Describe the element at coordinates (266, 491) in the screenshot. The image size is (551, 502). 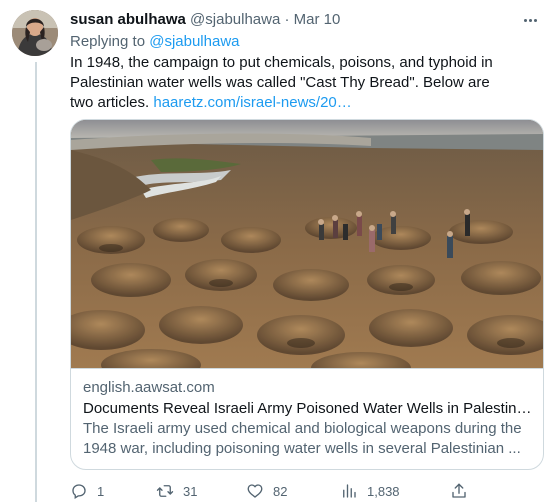
I see `like-button: 82` at that location.